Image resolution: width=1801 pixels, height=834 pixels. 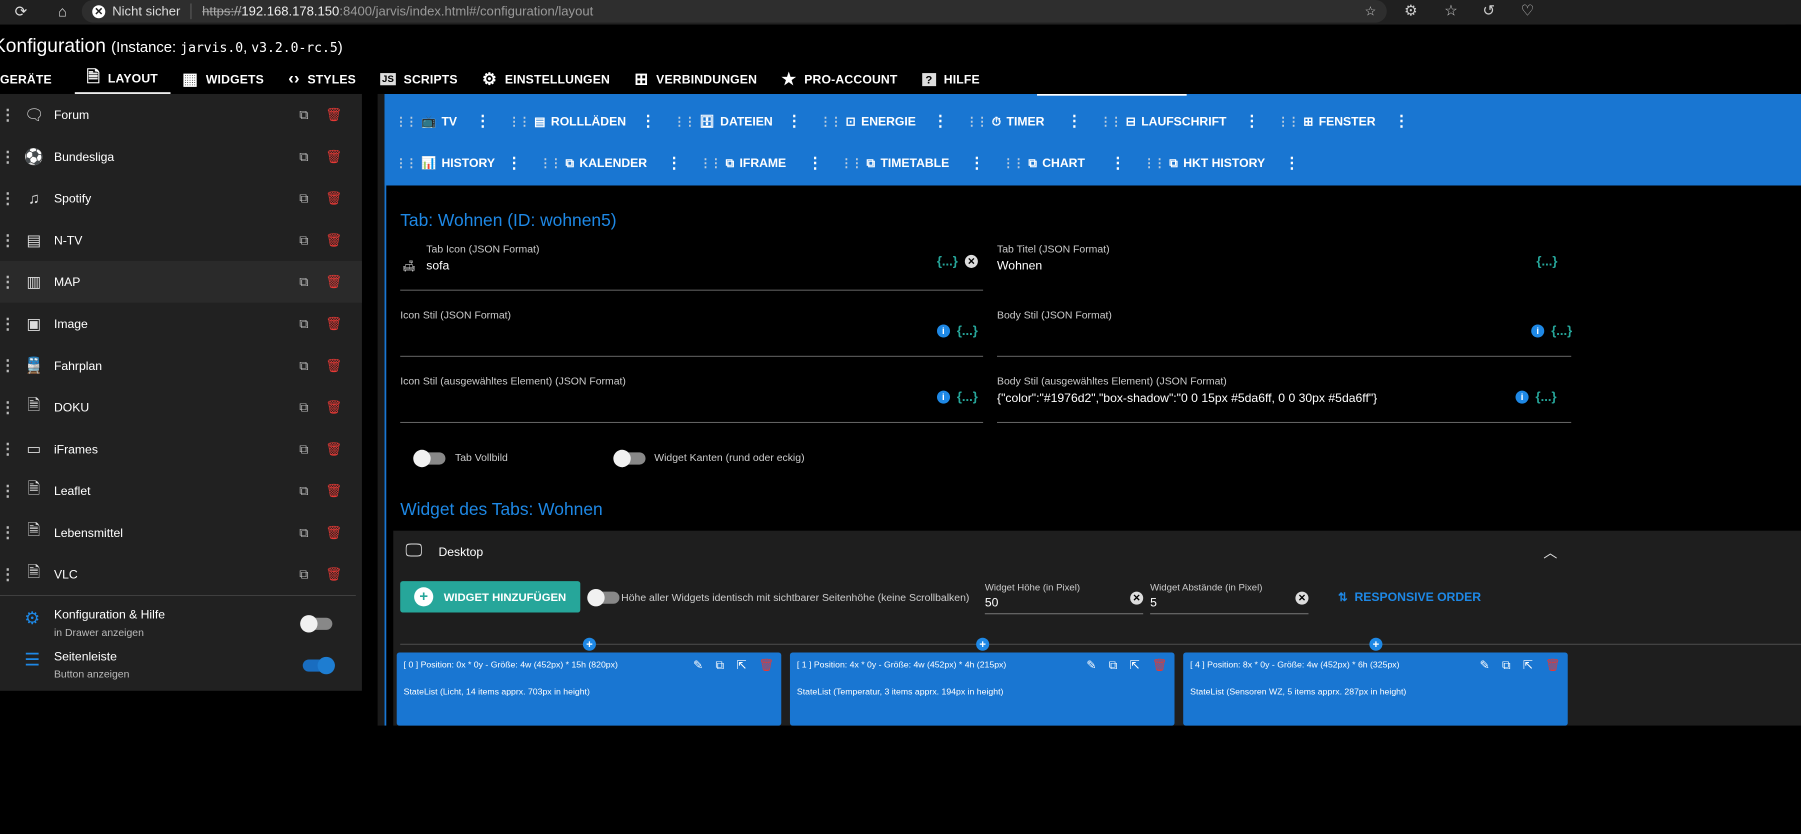 What do you see at coordinates (1371, 11) in the screenshot?
I see `star-icon: ☆` at bounding box center [1371, 11].